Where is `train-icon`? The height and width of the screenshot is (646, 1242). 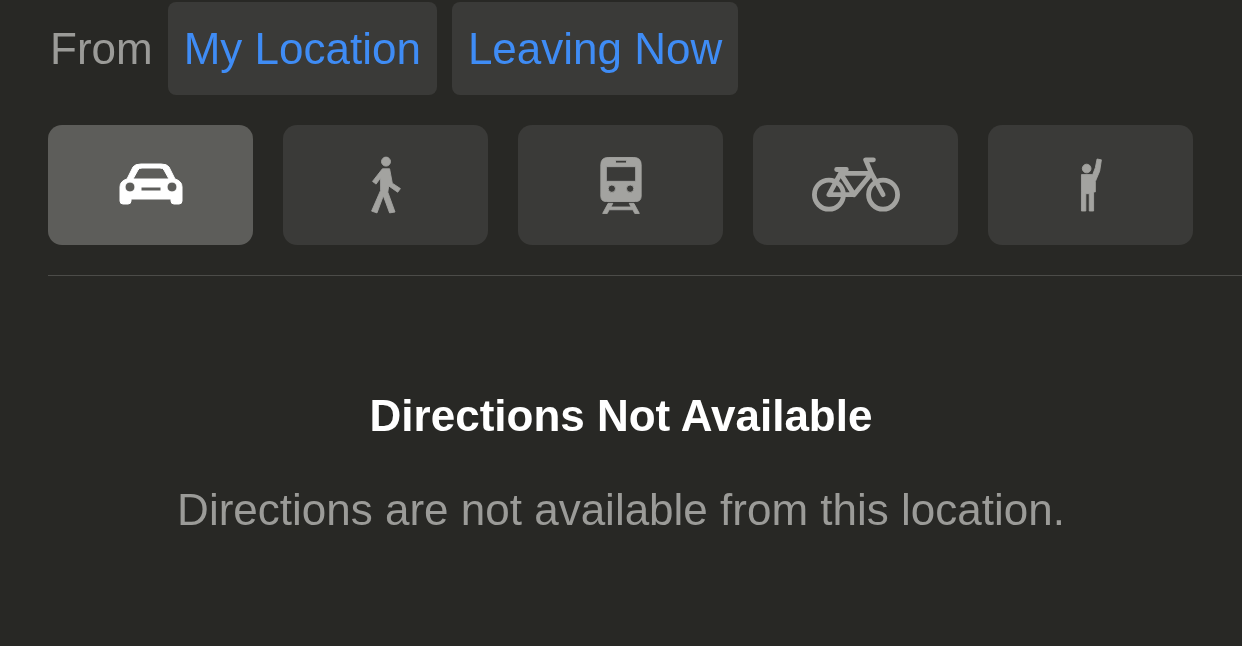 train-icon is located at coordinates (620, 185).